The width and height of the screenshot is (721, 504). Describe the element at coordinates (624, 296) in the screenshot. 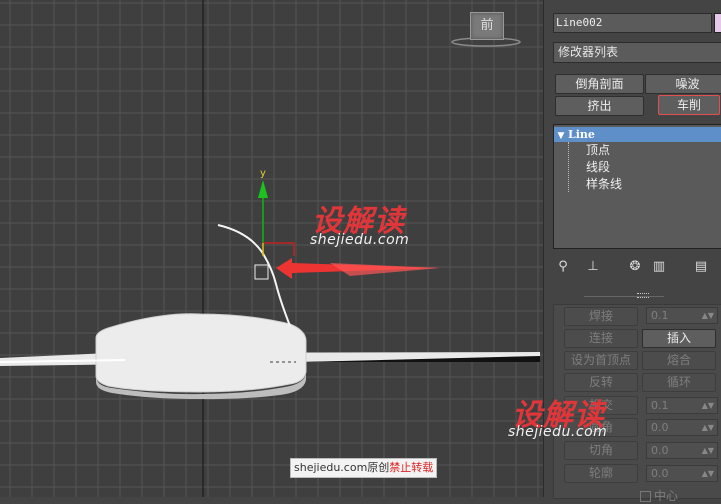

I see `rollout-divider` at that location.